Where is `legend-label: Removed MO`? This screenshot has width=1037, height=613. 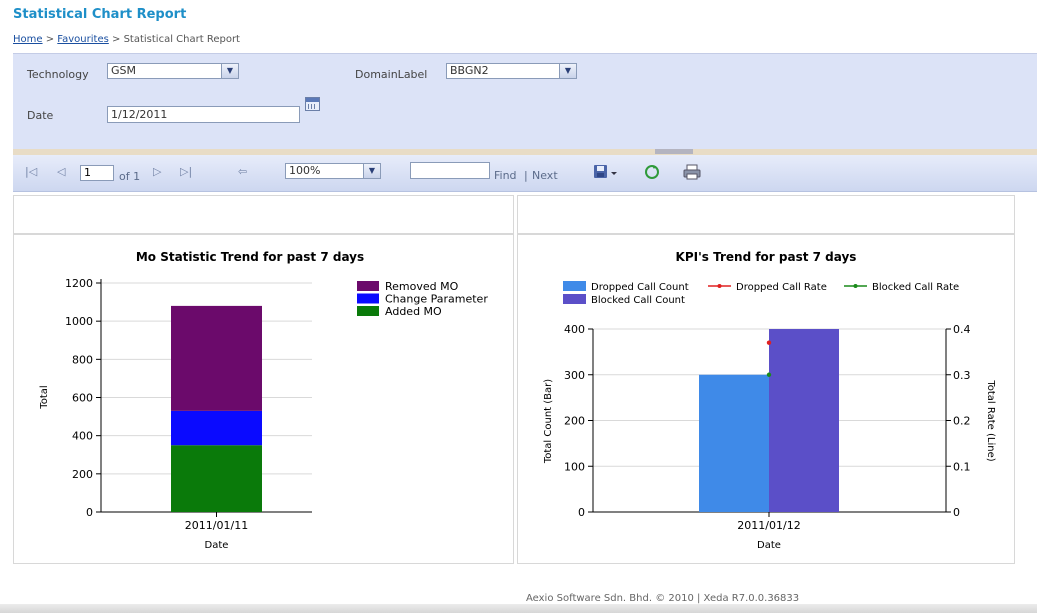
legend-label: Removed MO is located at coordinates (422, 286).